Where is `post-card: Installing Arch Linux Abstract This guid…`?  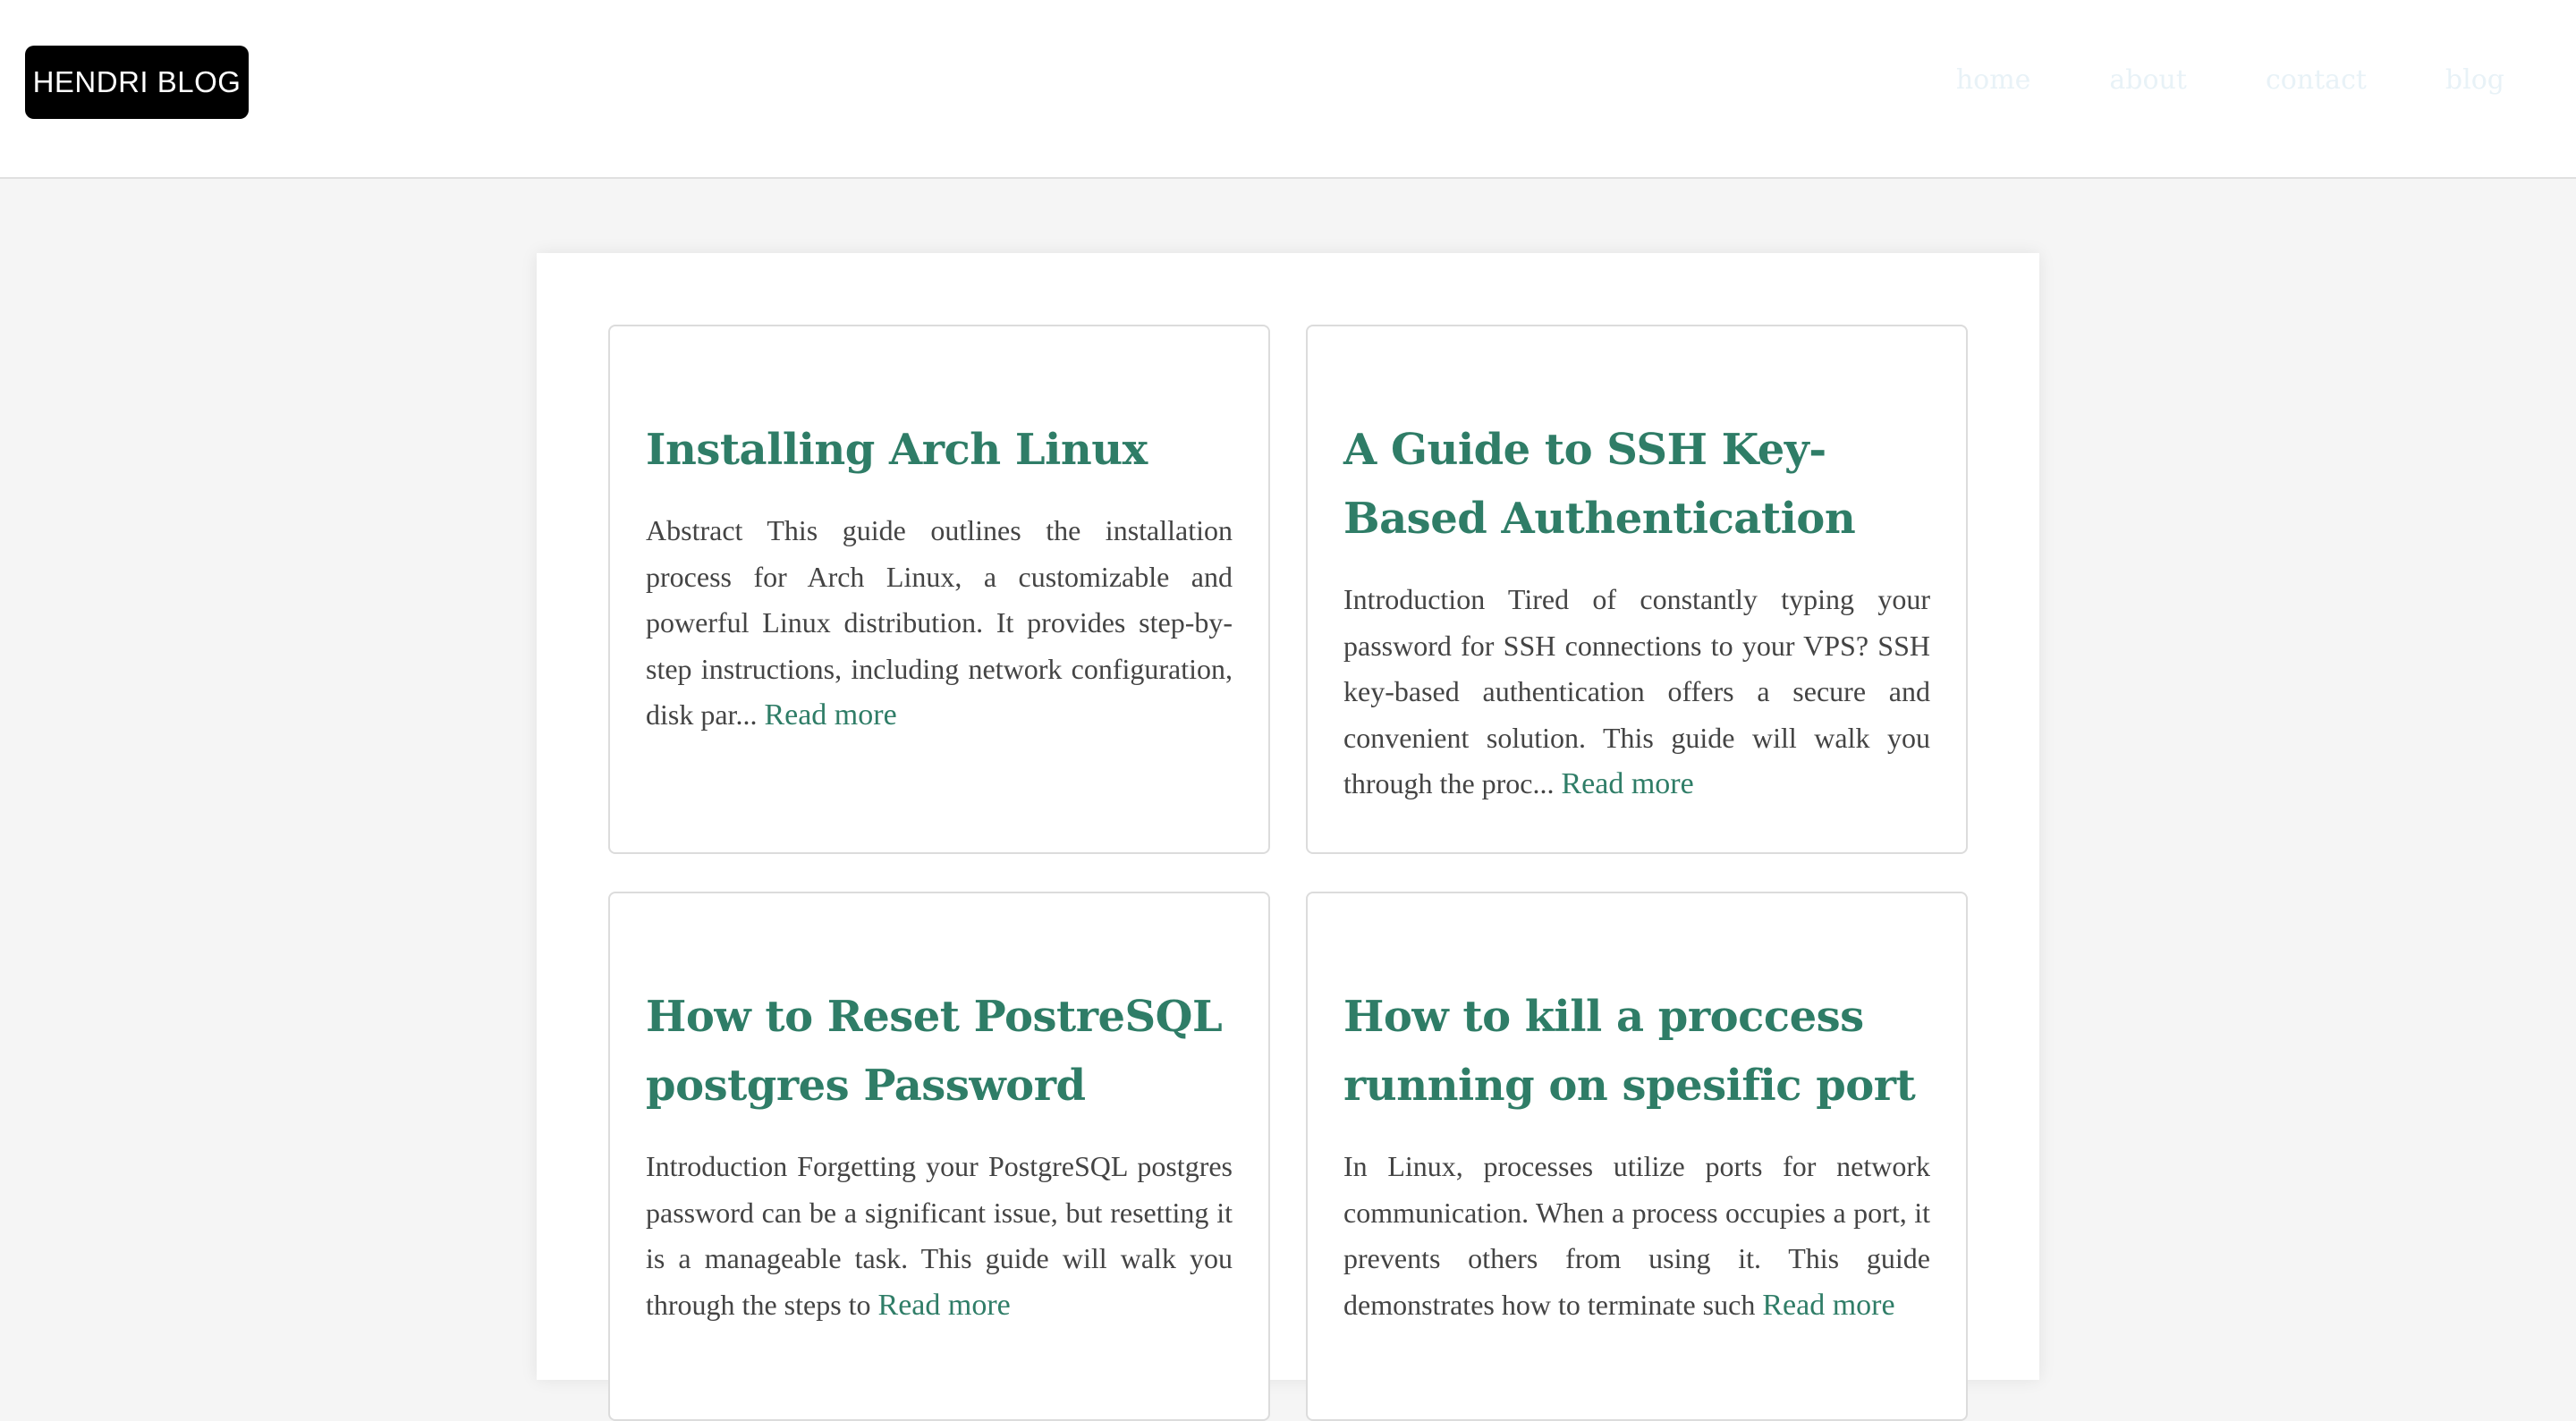
post-card: Installing Arch Linux Abstract This guid… is located at coordinates (939, 589).